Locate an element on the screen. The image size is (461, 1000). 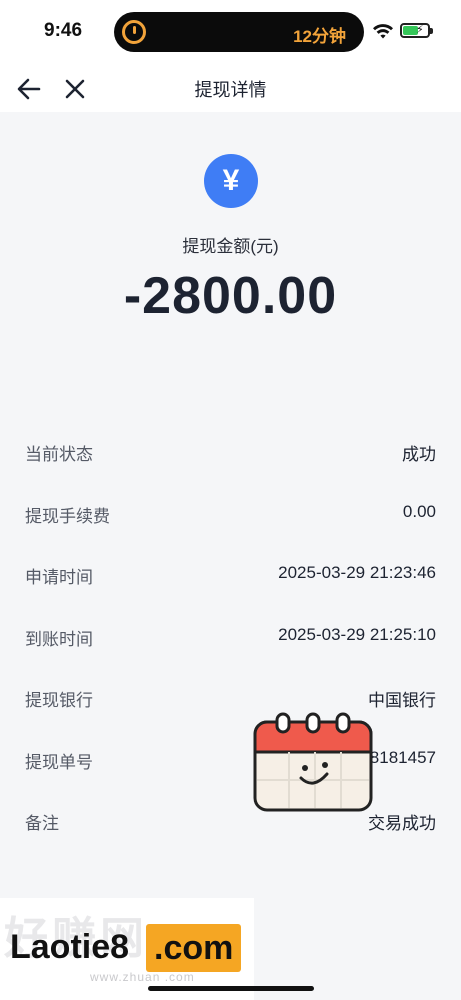
detail-row-arrival-time: 到账时间 2025-03-29 21:25:10 is located at coordinates (230, 636).